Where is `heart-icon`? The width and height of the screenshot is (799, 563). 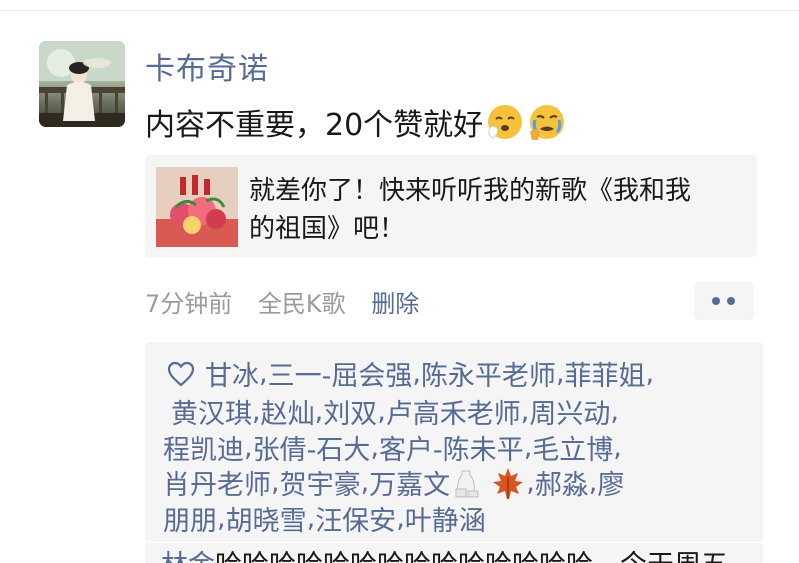 heart-icon is located at coordinates (181, 374).